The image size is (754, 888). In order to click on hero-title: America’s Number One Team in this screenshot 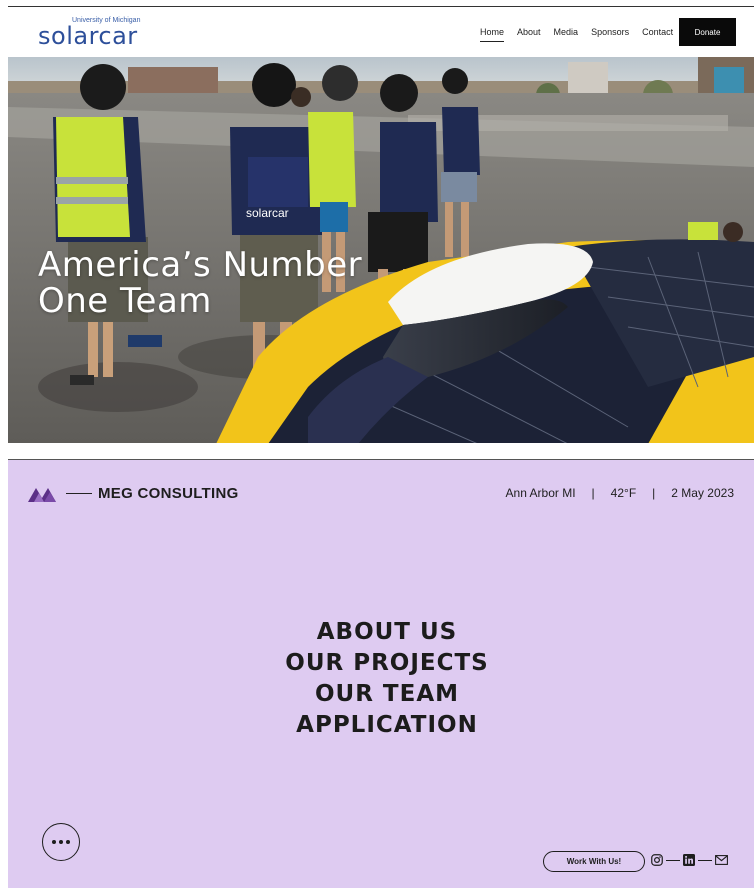, I will do `click(200, 283)`.